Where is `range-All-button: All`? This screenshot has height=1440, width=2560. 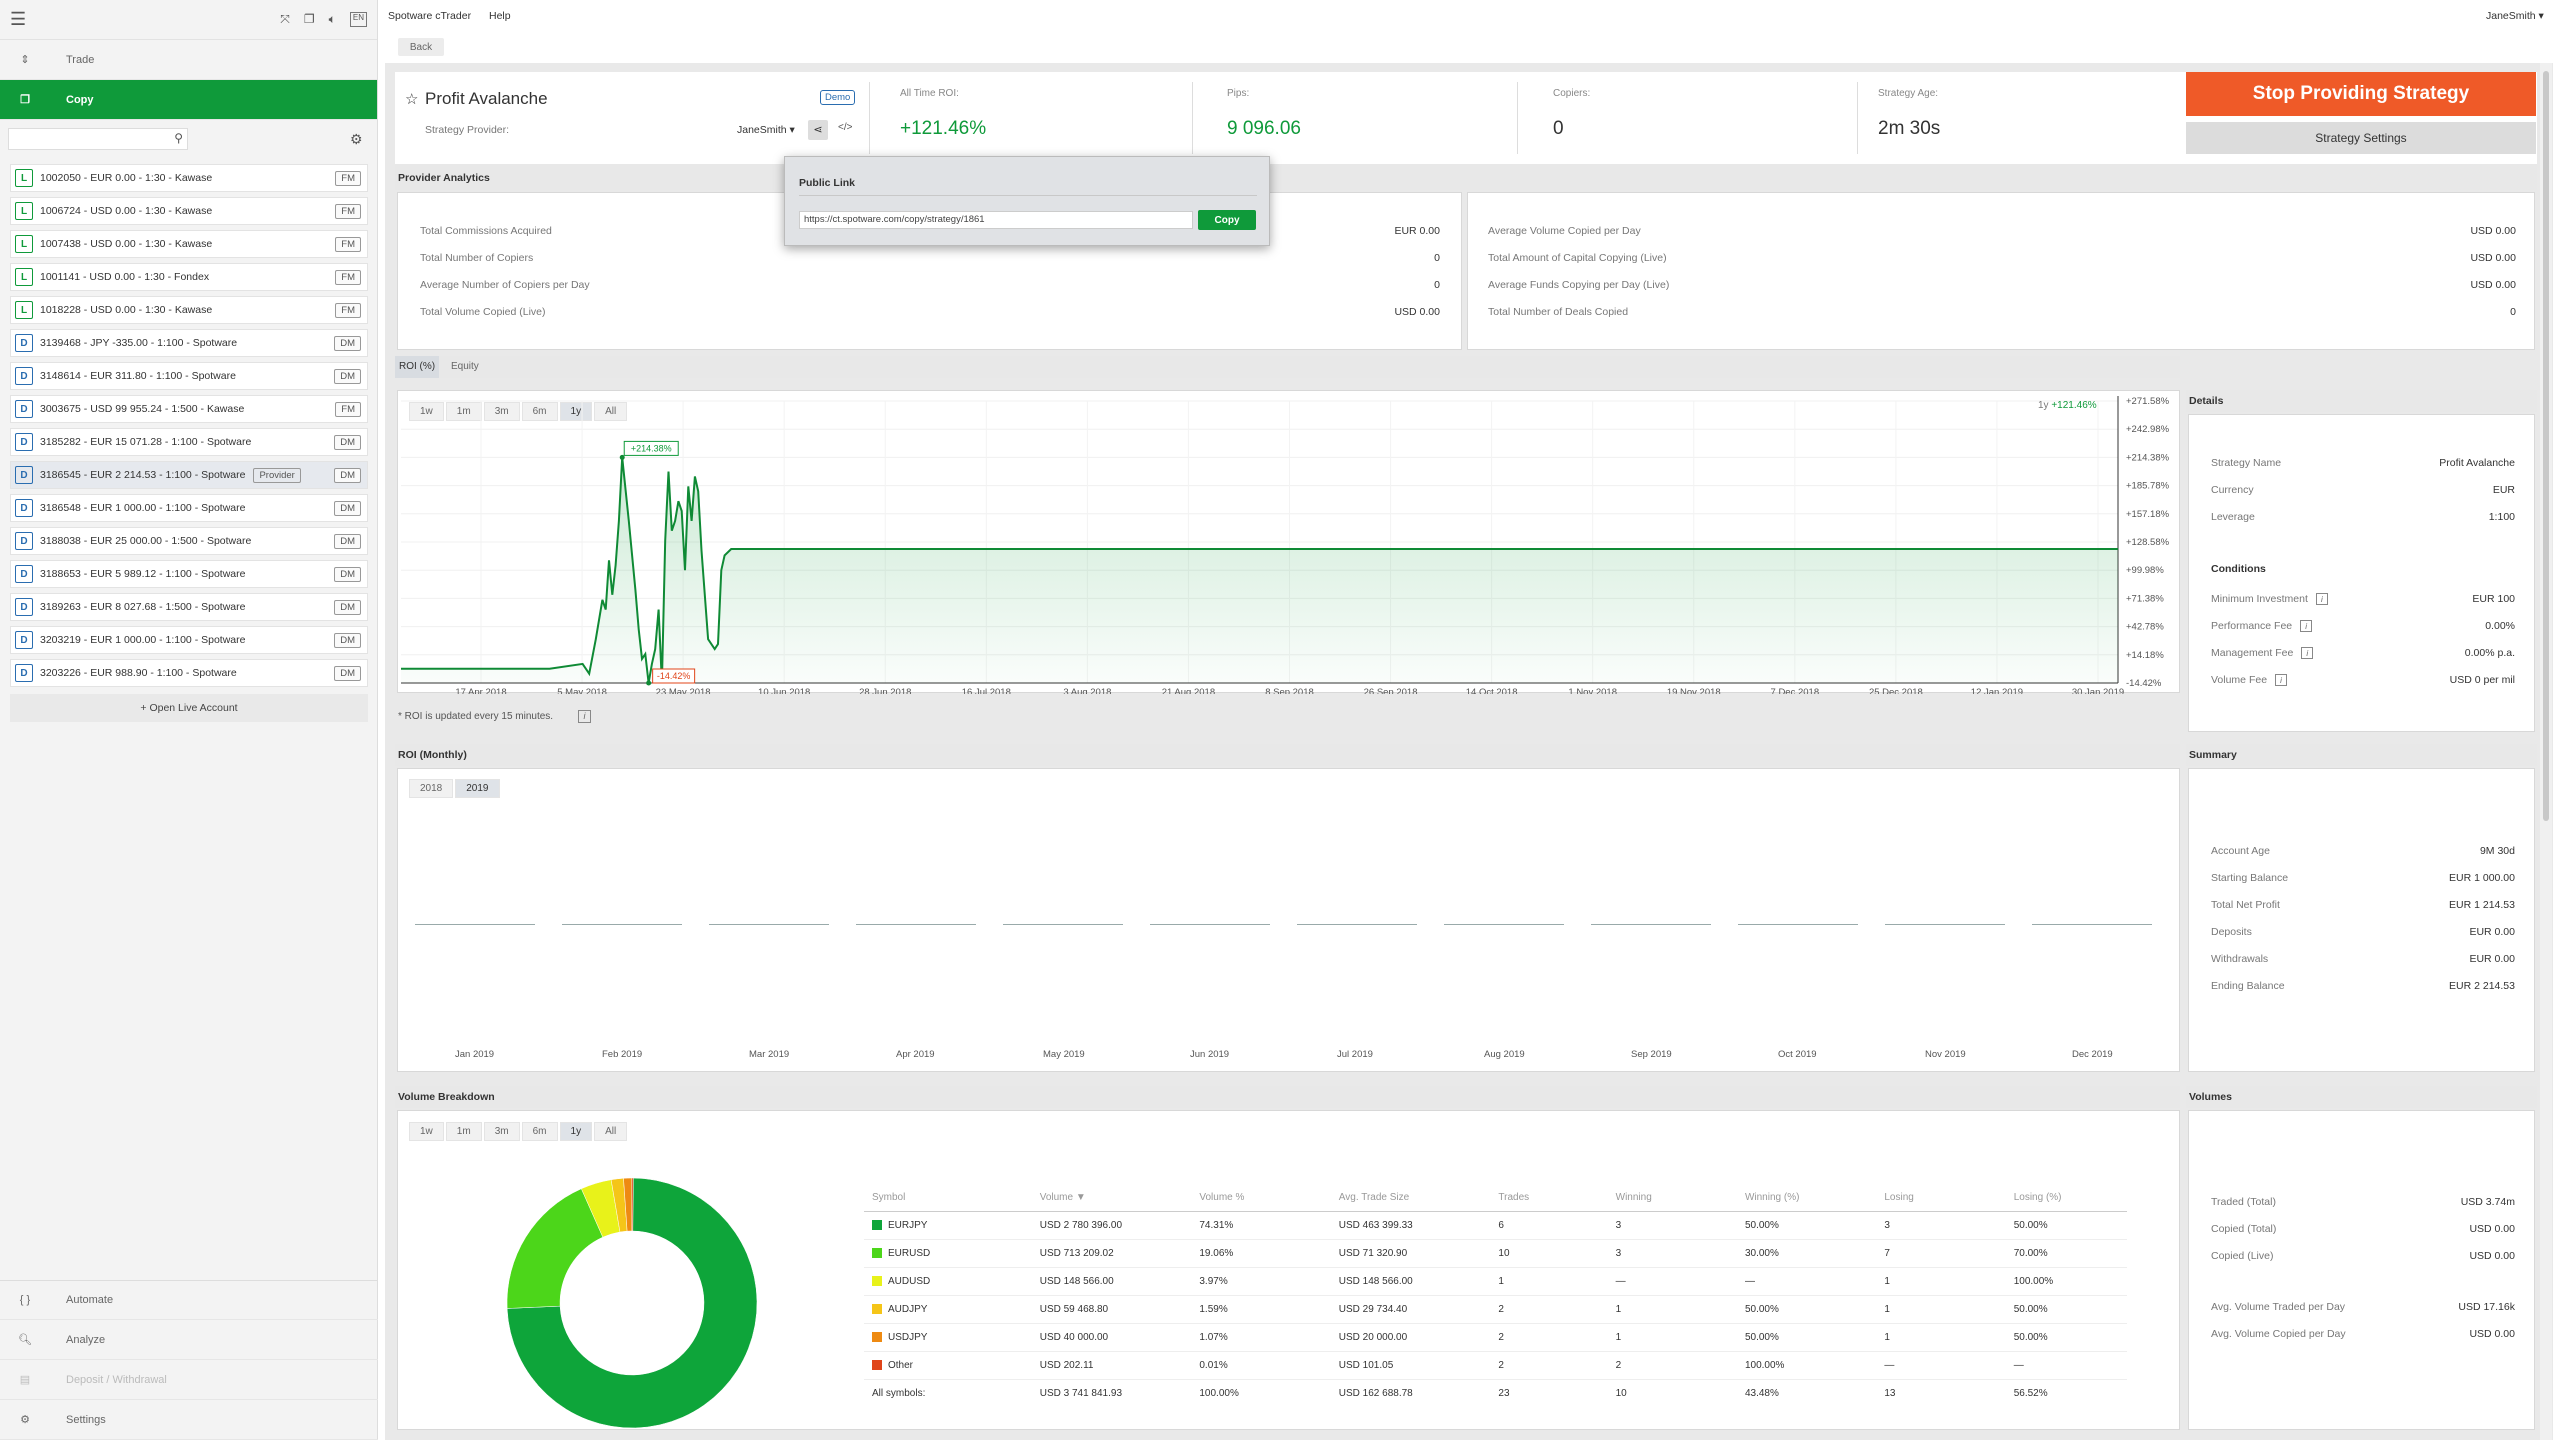 range-All-button: All is located at coordinates (611, 1131).